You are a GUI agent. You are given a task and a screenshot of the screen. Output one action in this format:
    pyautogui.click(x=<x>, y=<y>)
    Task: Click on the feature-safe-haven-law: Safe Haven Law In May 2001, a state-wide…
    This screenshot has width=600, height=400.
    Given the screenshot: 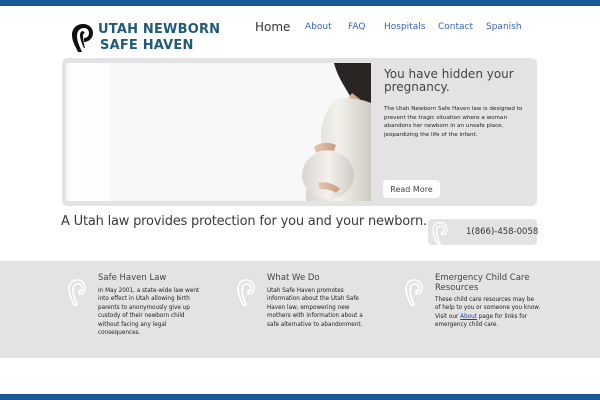 What is the action you would take?
    pyautogui.click(x=151, y=309)
    